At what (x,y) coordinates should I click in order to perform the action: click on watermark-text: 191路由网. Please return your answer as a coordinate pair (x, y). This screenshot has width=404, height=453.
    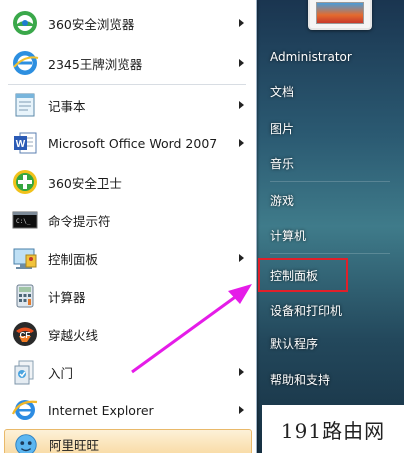
    Looking at the image, I should click on (333, 430).